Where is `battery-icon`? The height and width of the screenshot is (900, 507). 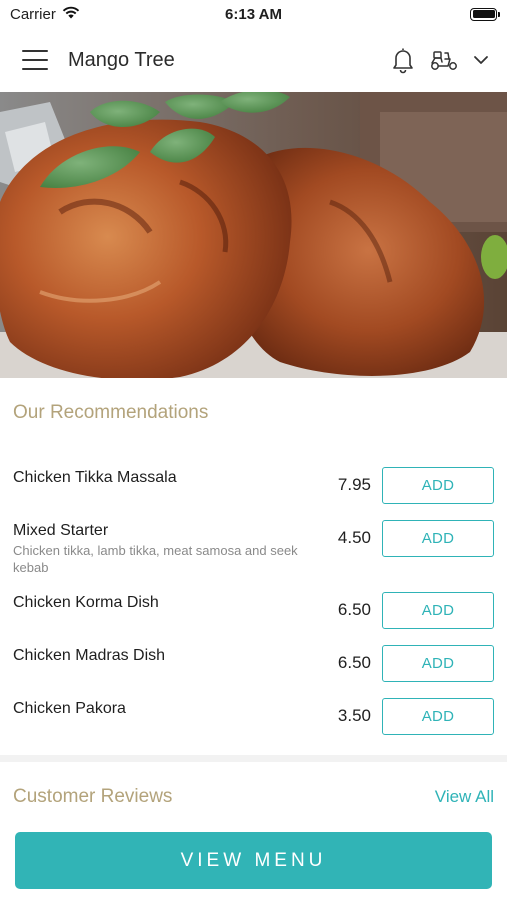
battery-icon is located at coordinates (485, 14).